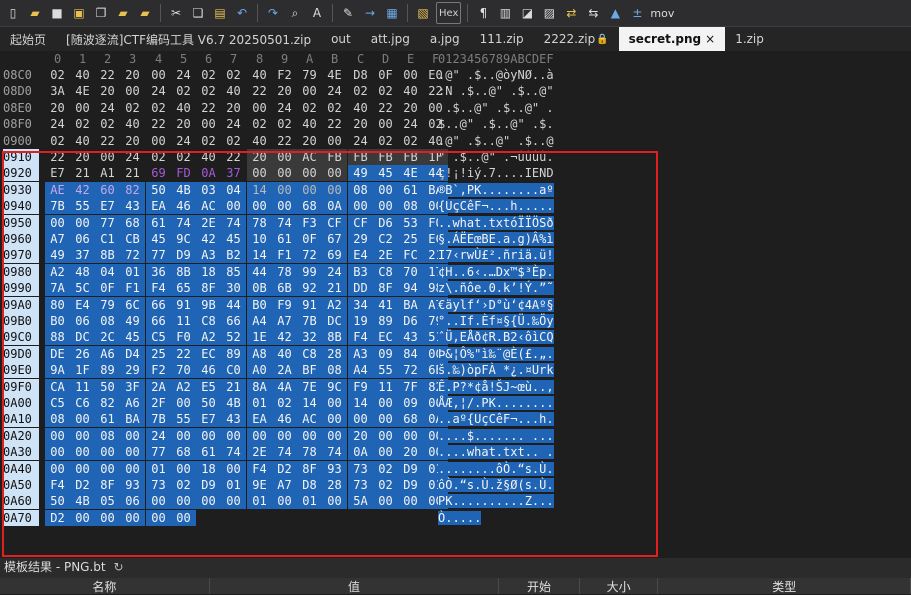 The width and height of the screenshot is (911, 595). I want to click on tab-7: secret.png ×, so click(672, 39).